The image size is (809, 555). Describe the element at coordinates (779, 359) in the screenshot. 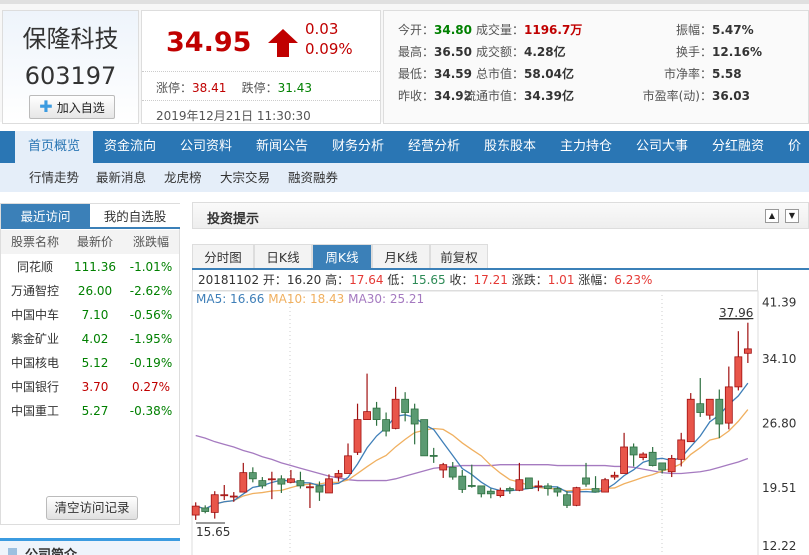

I see `y-tick-label: 34.10` at that location.